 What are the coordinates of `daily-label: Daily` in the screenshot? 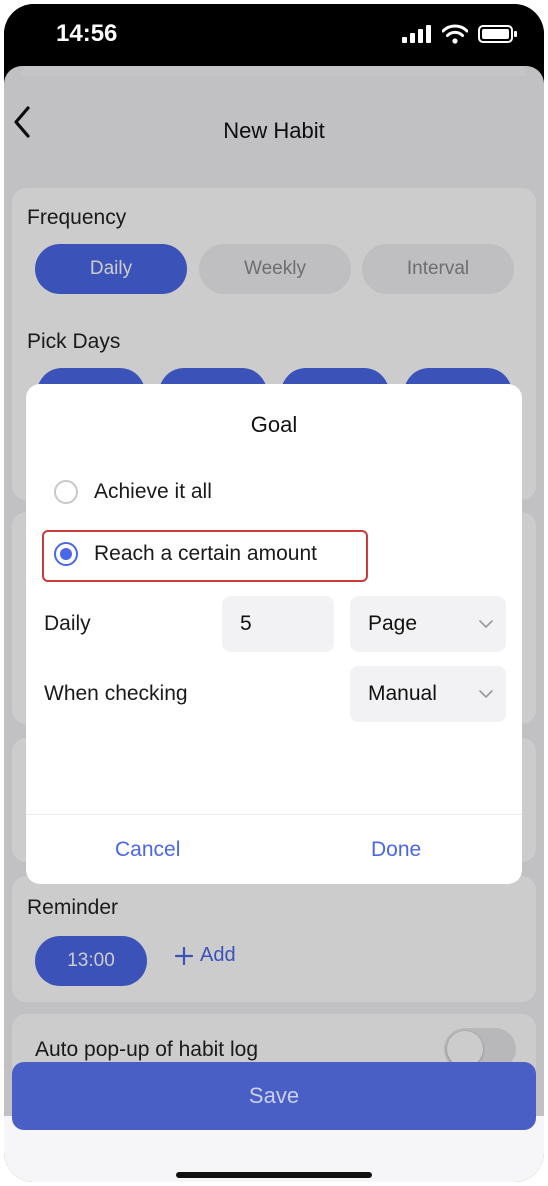 It's located at (67, 623).